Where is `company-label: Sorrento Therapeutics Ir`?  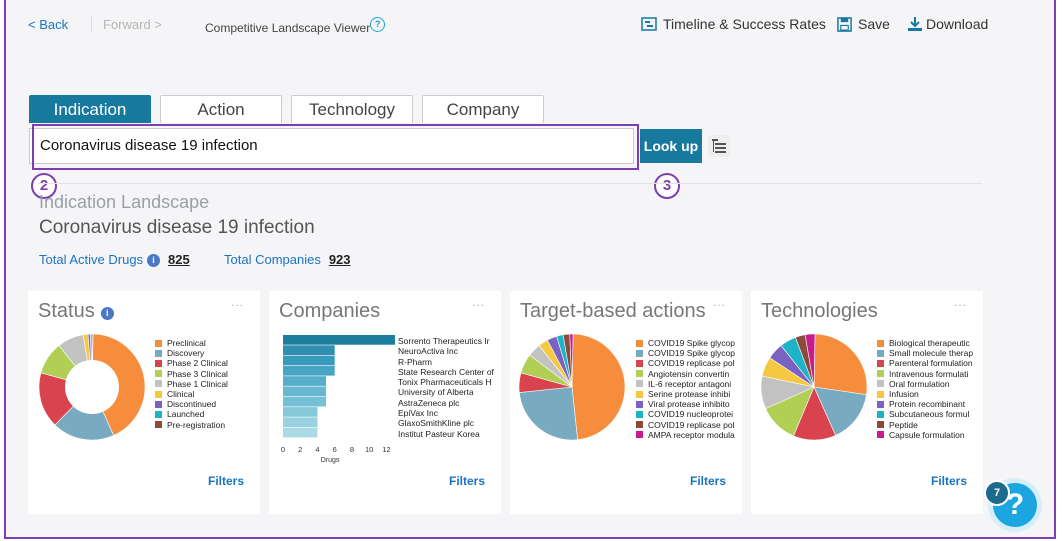
company-label: Sorrento Therapeutics Ir is located at coordinates (446, 341).